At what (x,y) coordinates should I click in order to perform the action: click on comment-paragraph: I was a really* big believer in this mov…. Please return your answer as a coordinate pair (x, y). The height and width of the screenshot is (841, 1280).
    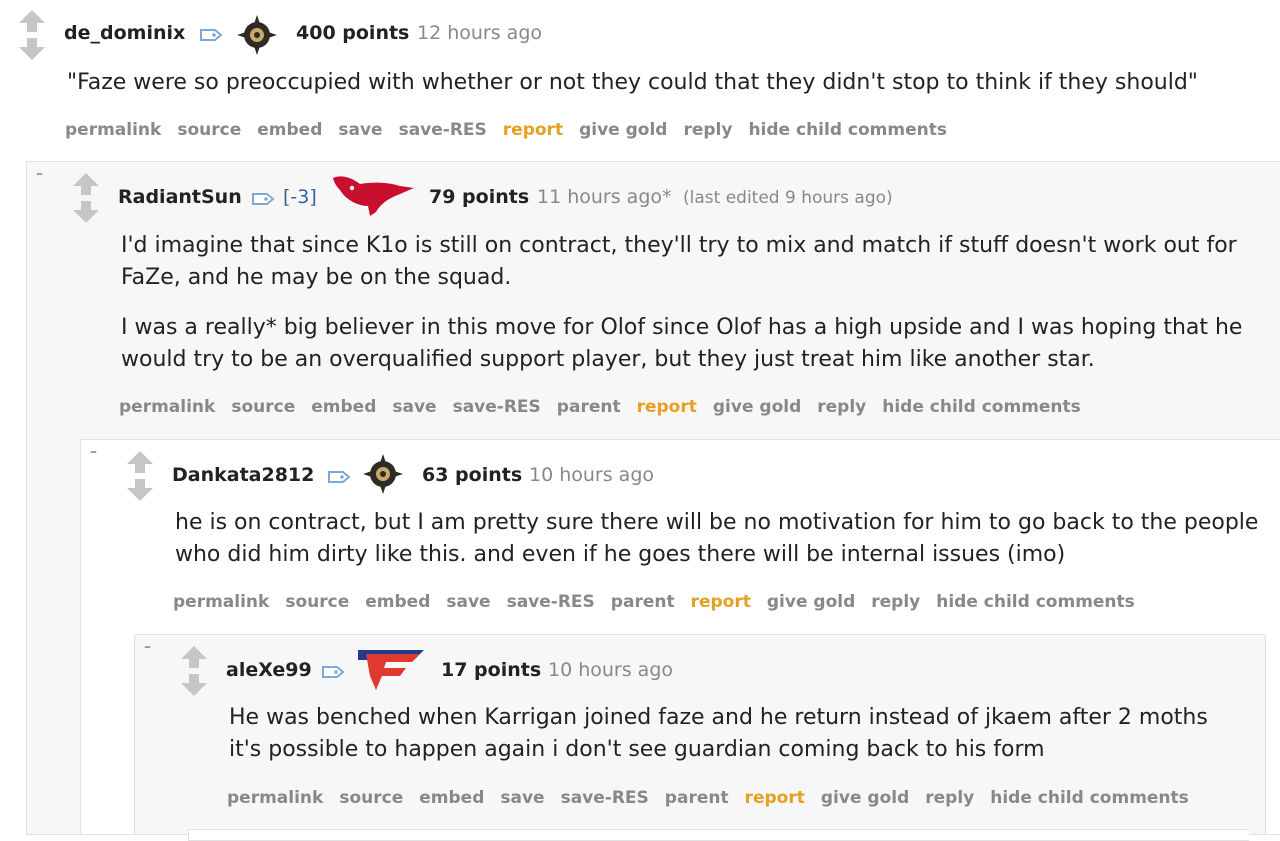
    Looking at the image, I should click on (682, 343).